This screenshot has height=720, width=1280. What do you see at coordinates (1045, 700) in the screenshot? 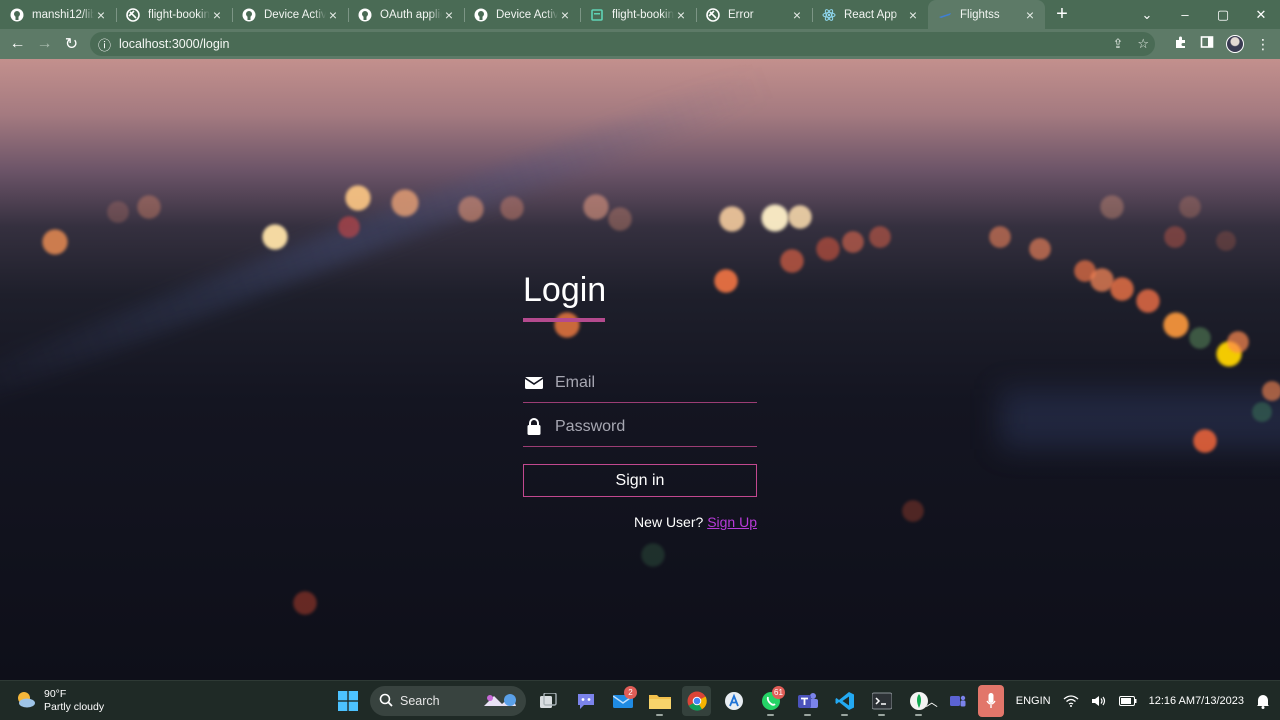
I see `language-region: IN` at bounding box center [1045, 700].